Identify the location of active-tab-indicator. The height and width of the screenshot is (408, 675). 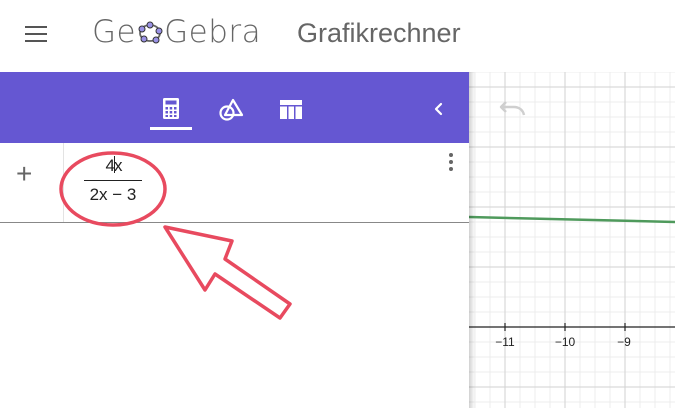
(171, 128).